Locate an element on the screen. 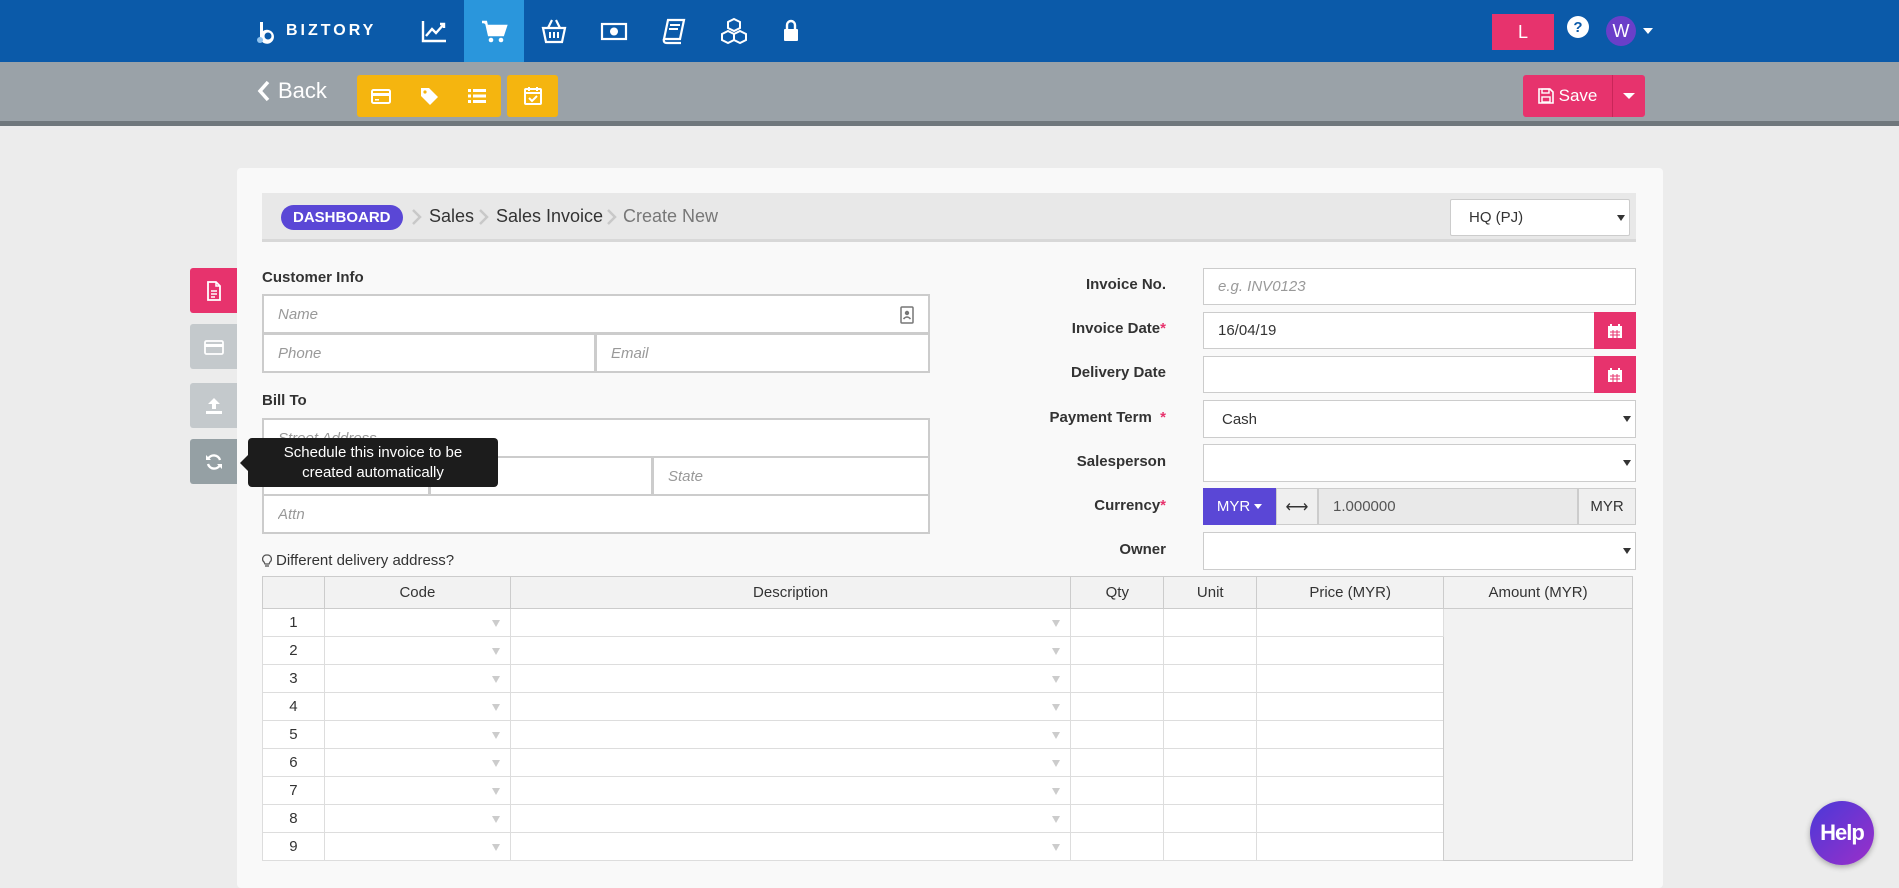 The image size is (1899, 888). state-input is located at coordinates (798, 476).